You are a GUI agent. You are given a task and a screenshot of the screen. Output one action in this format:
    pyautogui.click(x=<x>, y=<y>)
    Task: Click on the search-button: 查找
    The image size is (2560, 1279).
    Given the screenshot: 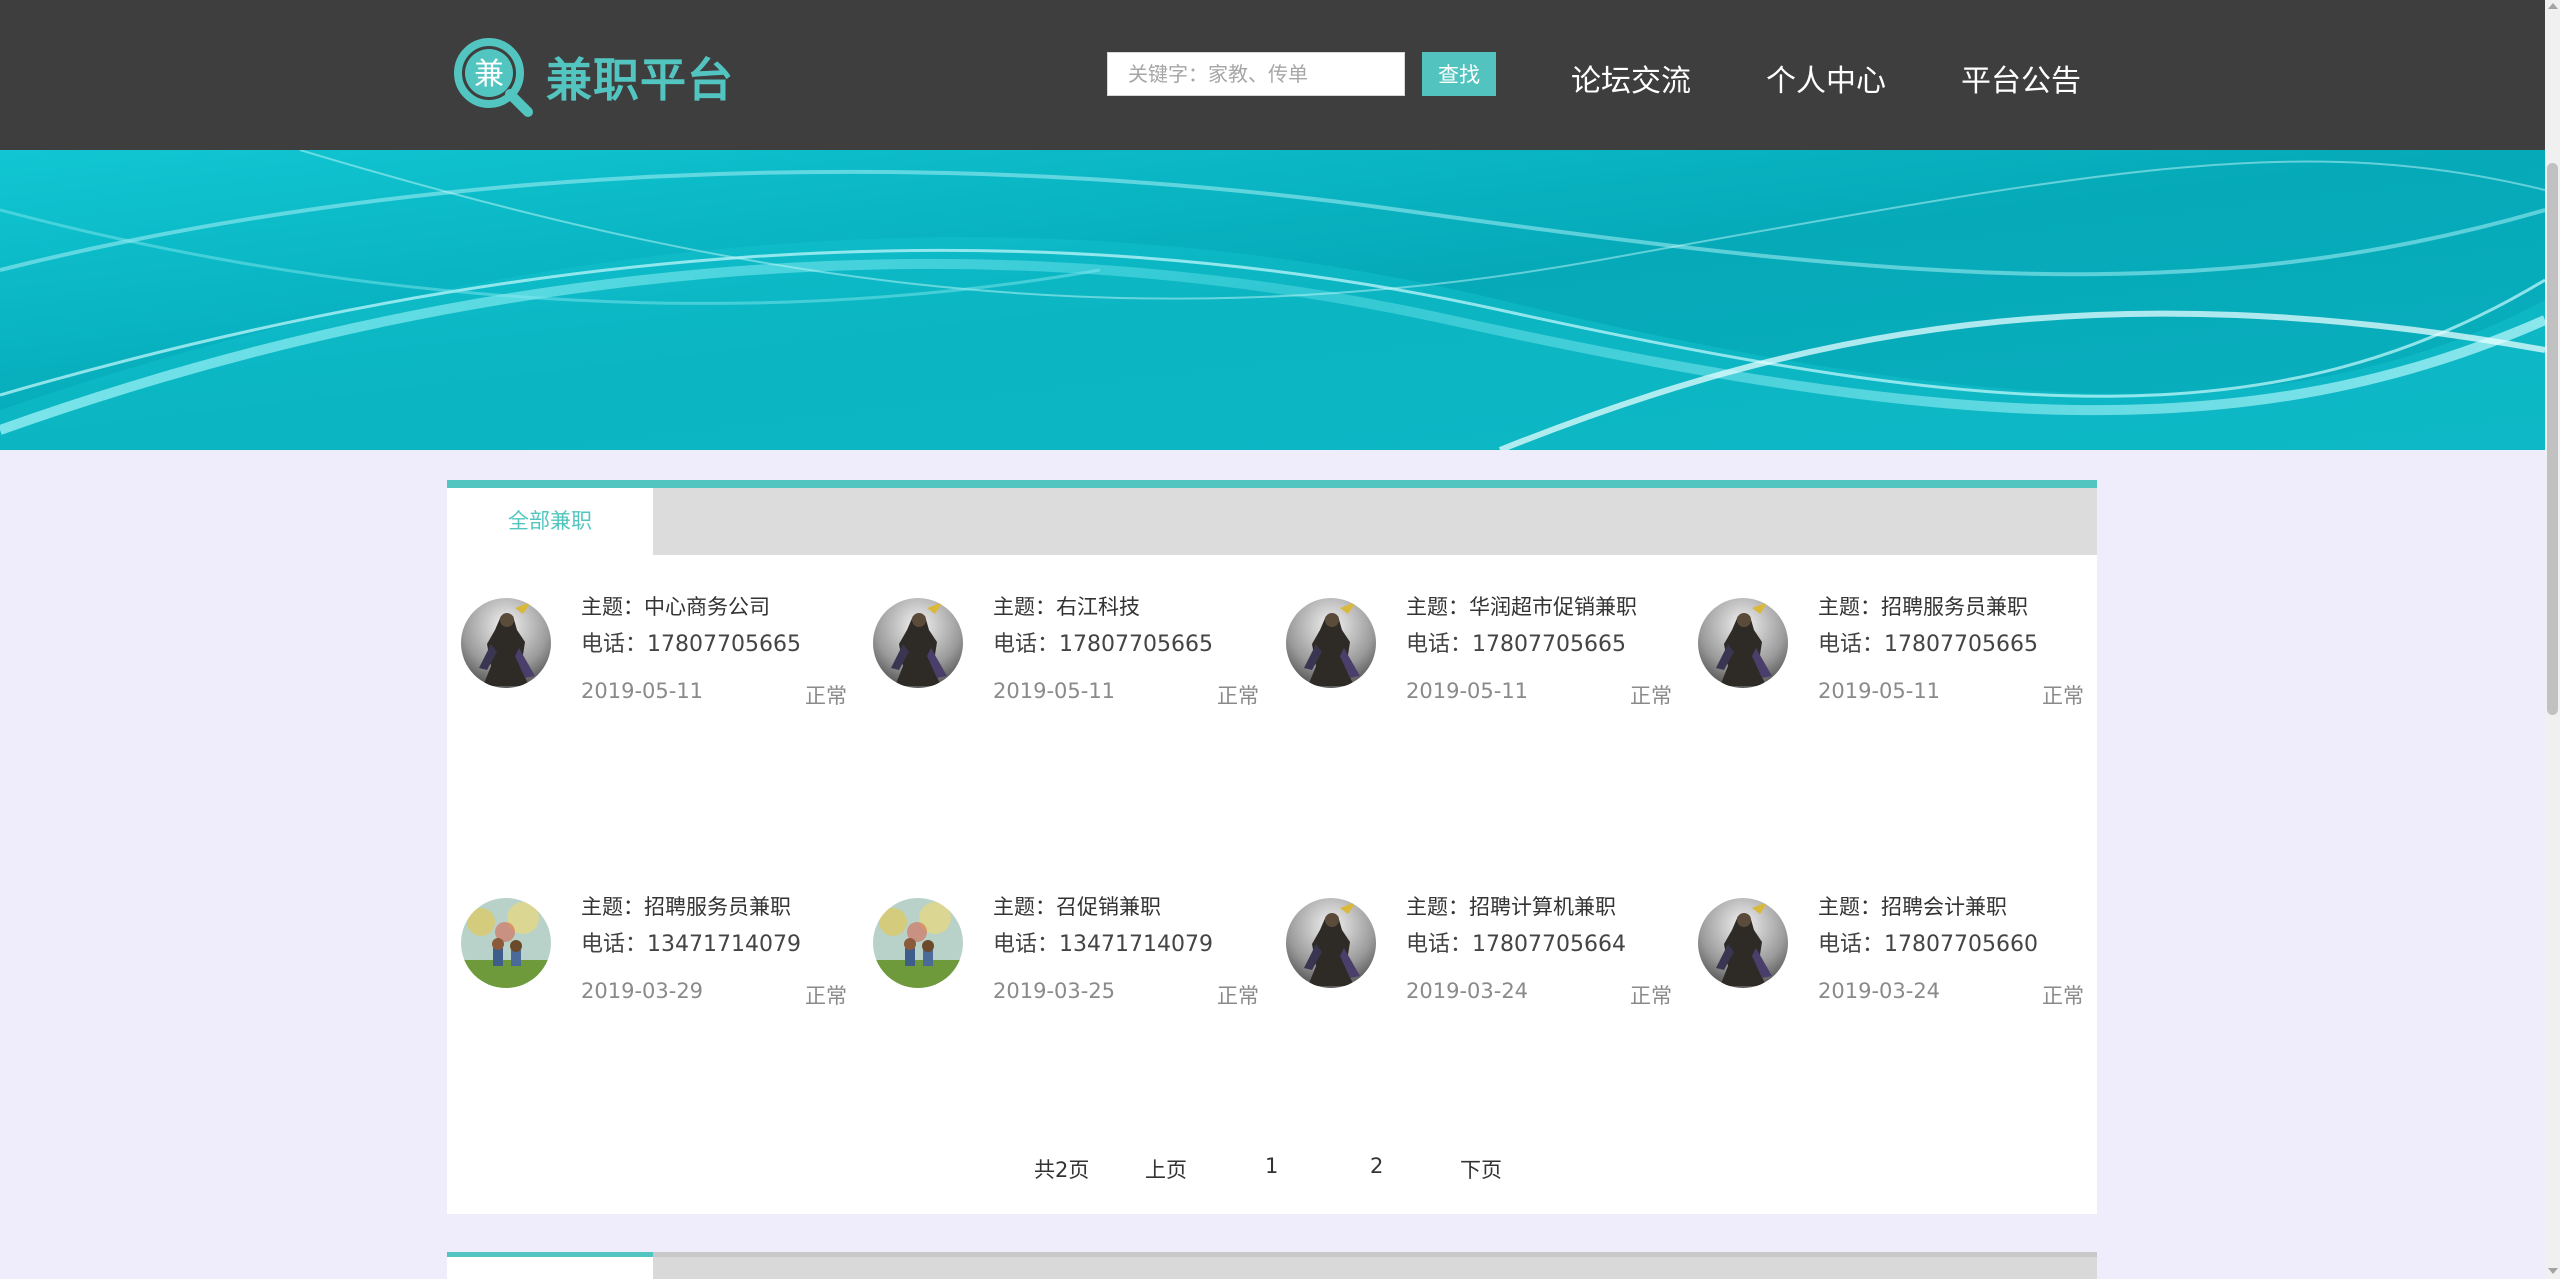 What is the action you would take?
    pyautogui.click(x=1459, y=74)
    